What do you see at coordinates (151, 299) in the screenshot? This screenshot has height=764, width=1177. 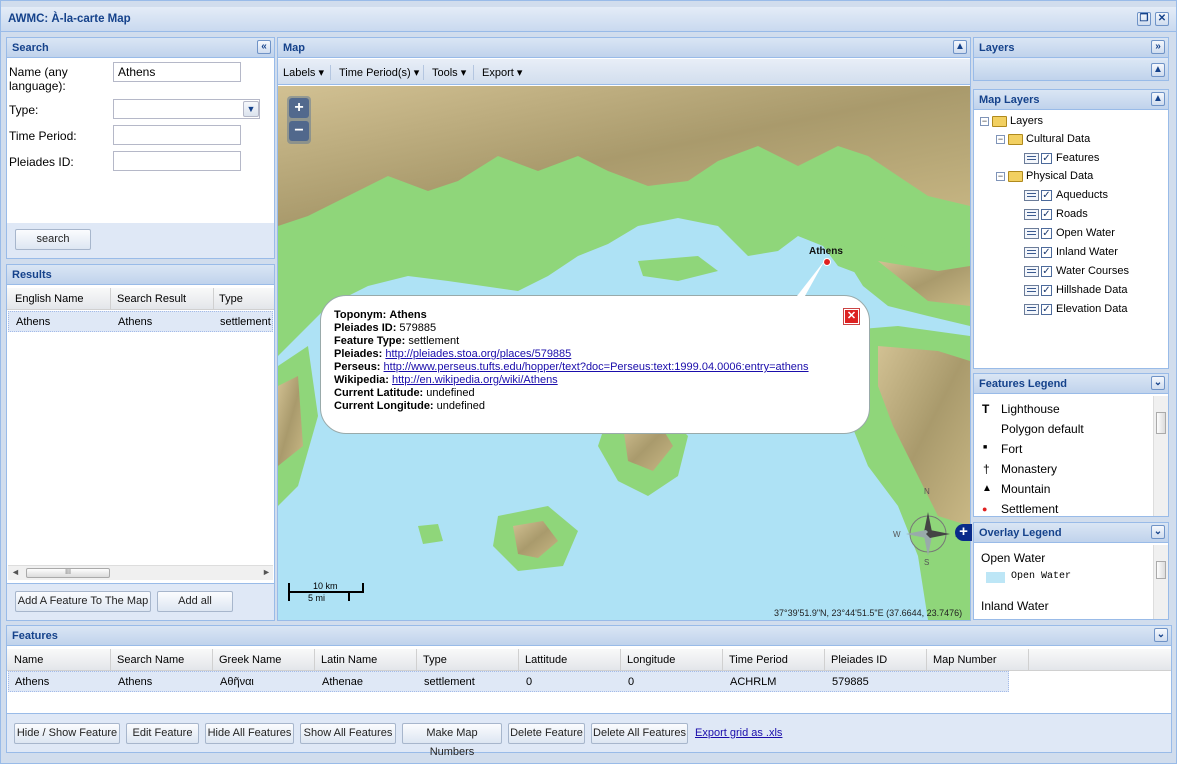 I see `col-search-result: Search Result` at bounding box center [151, 299].